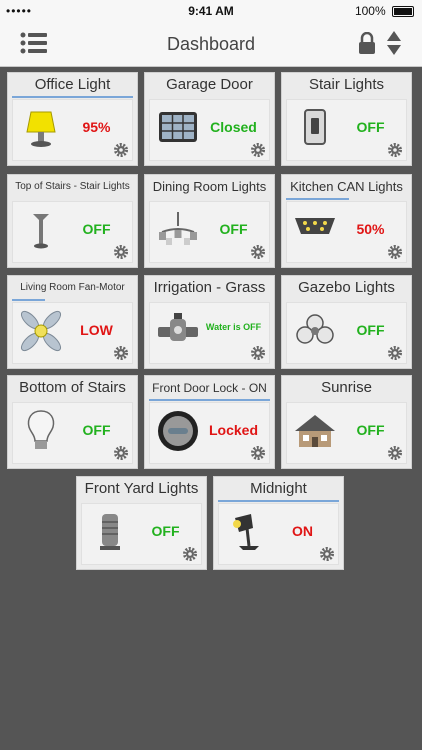 This screenshot has width=422, height=750. What do you see at coordinates (96, 330) in the screenshot?
I see `tile-status: LOW` at bounding box center [96, 330].